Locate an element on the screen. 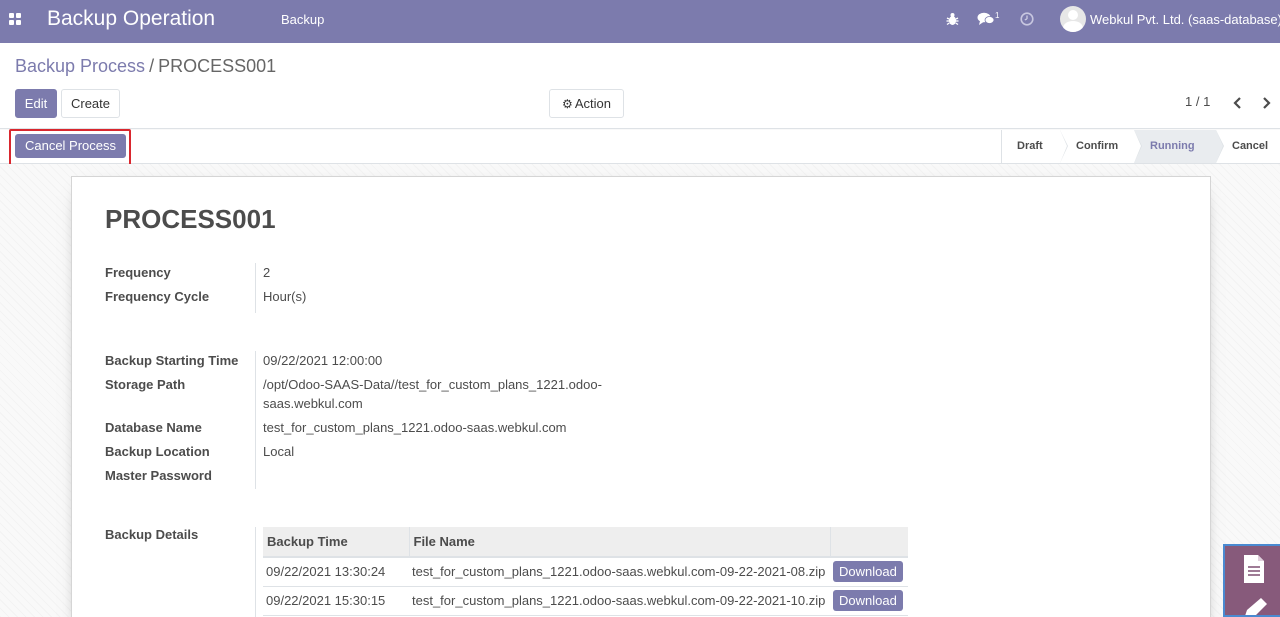 This screenshot has height=617, width=1280. document-icon is located at coordinates (1254, 569).